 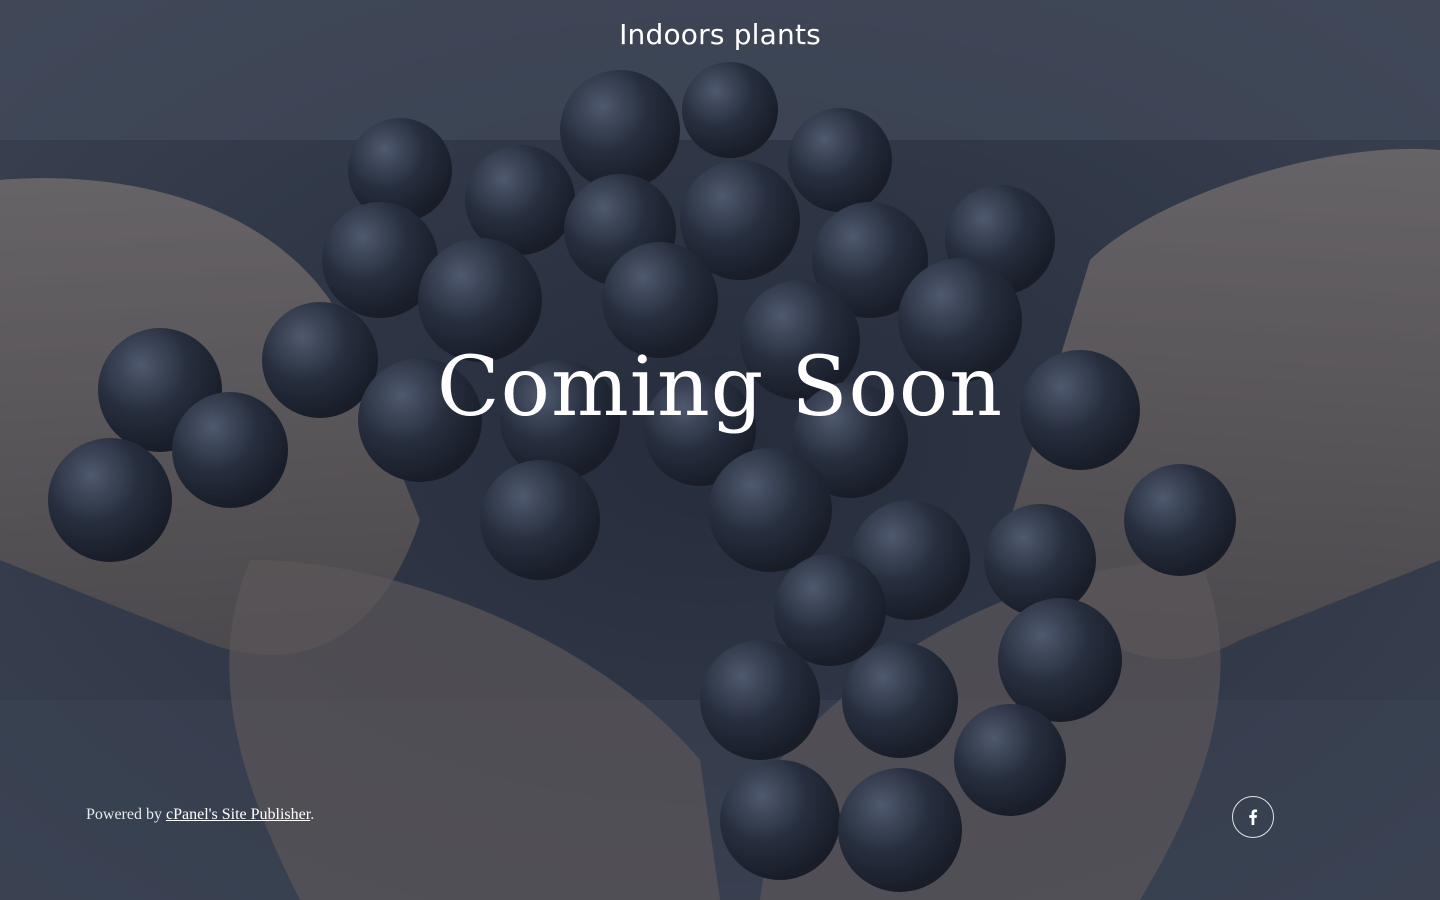 I want to click on powered-by-credit: Powered by cPanel's Site Publisher., so click(x=200, y=815).